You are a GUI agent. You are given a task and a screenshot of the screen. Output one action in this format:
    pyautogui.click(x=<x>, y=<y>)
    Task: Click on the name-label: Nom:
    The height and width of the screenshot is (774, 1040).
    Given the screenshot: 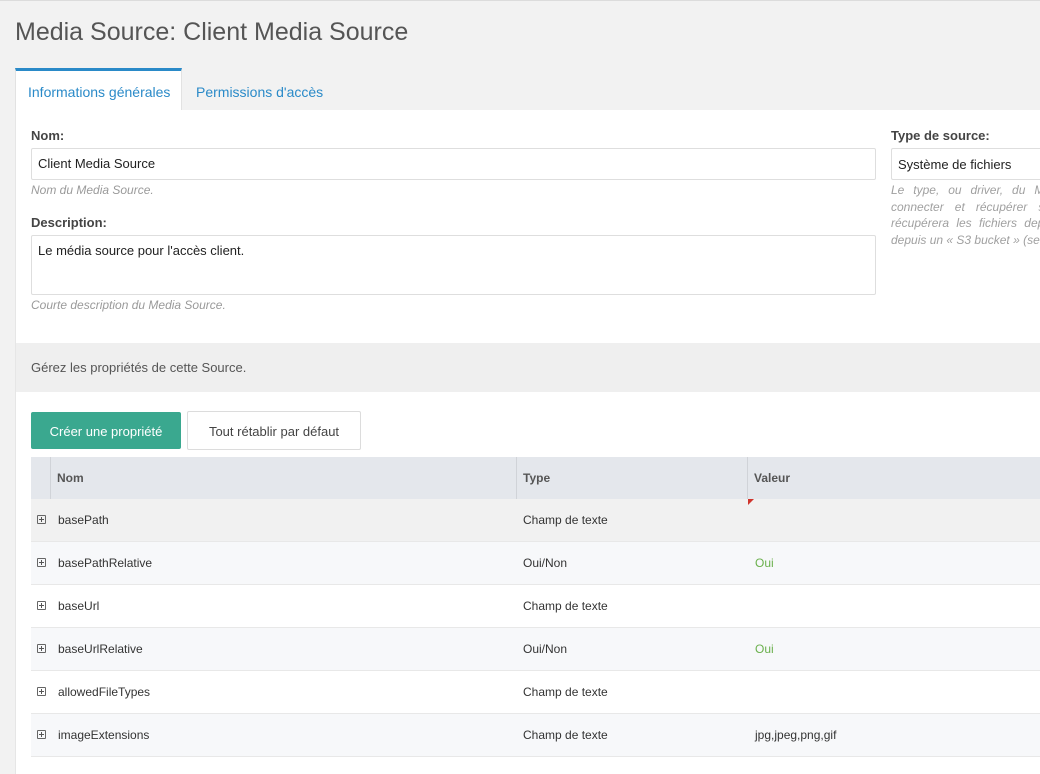 What is the action you would take?
    pyautogui.click(x=48, y=135)
    